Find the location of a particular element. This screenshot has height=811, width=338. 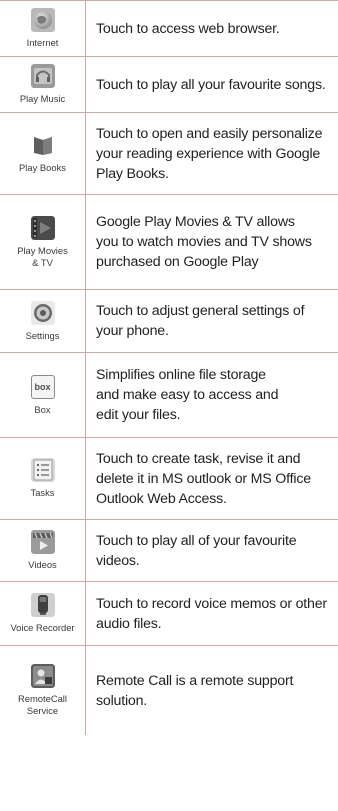

icon-cell: Settings is located at coordinates (43, 321).